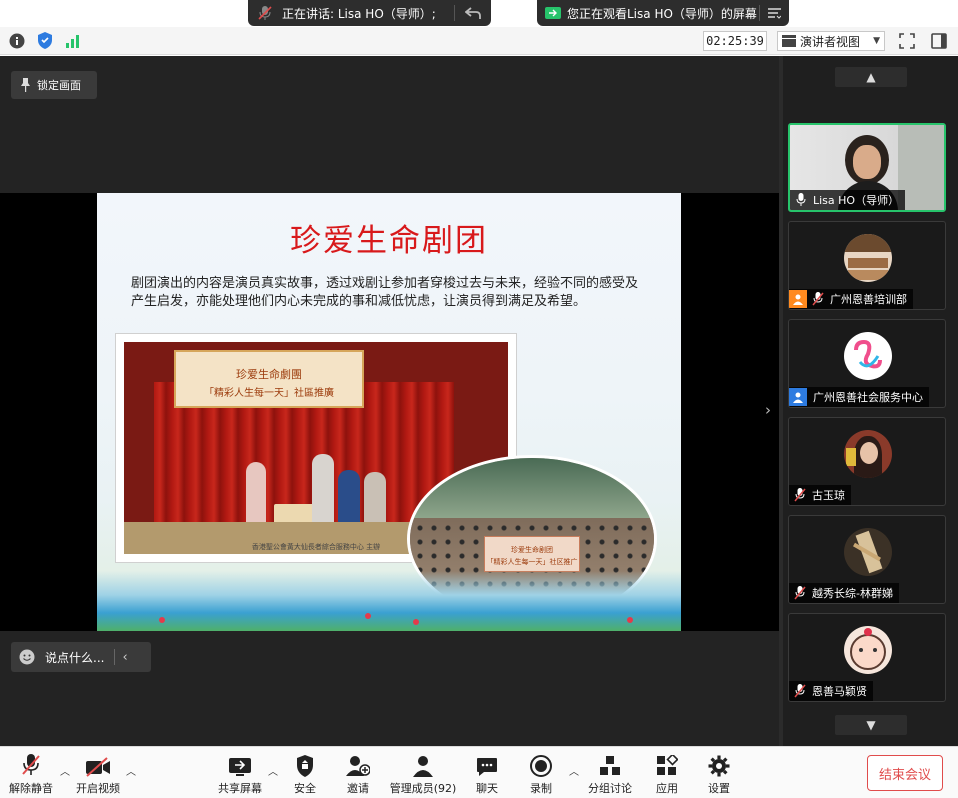  I want to click on expand-panel-icon: ›, so click(768, 410).